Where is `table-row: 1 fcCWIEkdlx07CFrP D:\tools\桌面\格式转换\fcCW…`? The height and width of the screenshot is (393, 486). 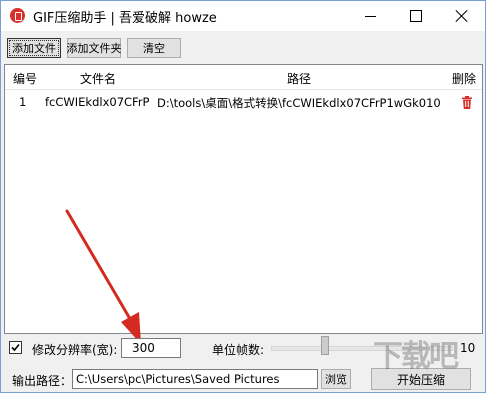
table-row: 1 fcCWIEkdlx07CFrP D:\tools\桌面\格式转换\fcCW… is located at coordinates (243, 102).